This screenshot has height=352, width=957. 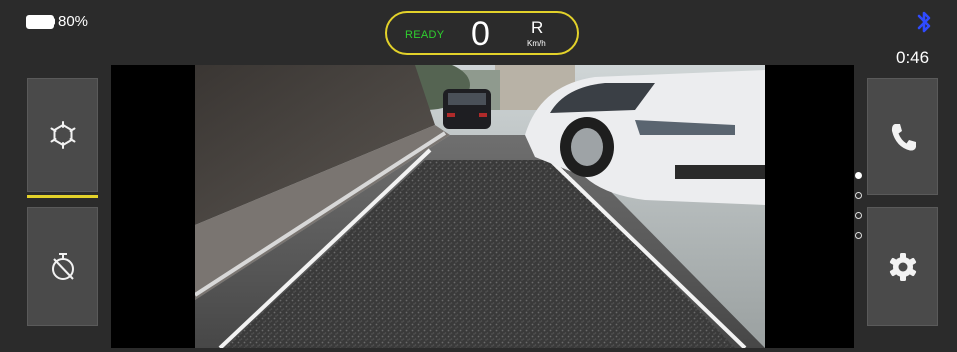 I want to click on timer-off-icon, so click(x=62, y=266).